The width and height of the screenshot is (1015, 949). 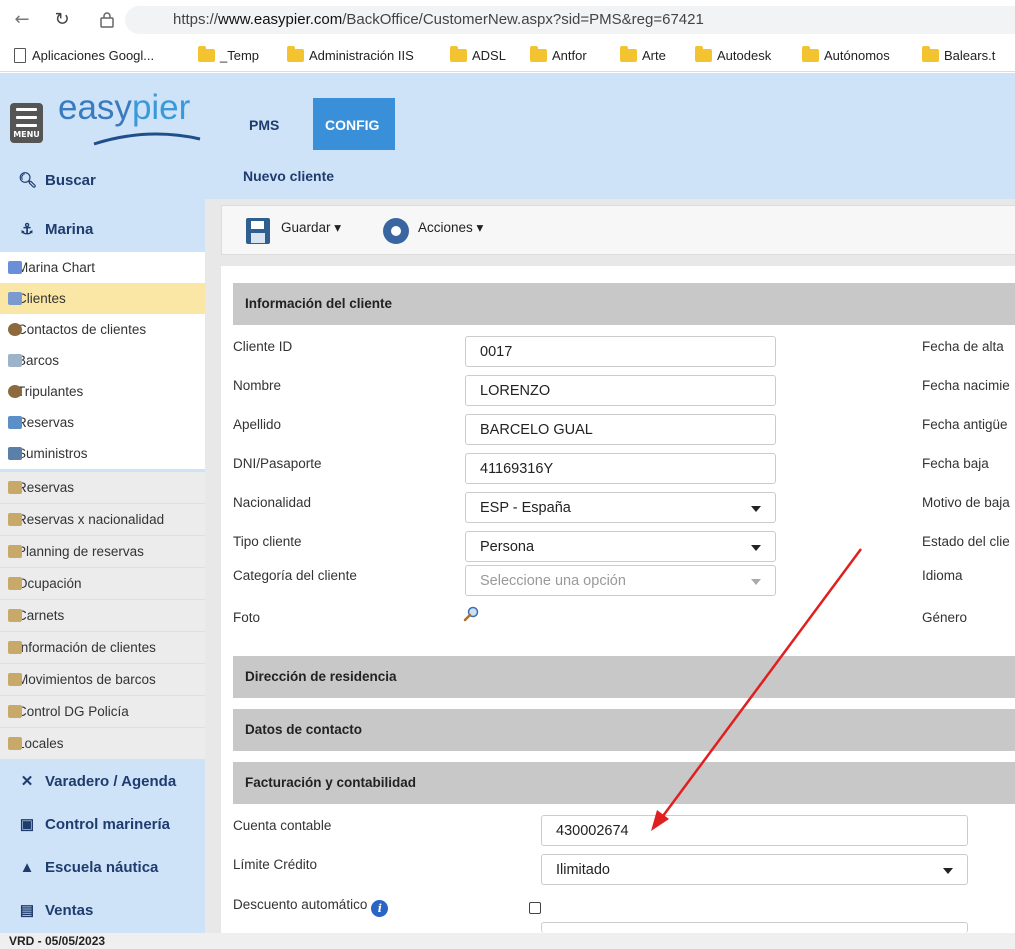 I want to click on sidebar-item-reservas: Reservas, so click(x=102, y=422).